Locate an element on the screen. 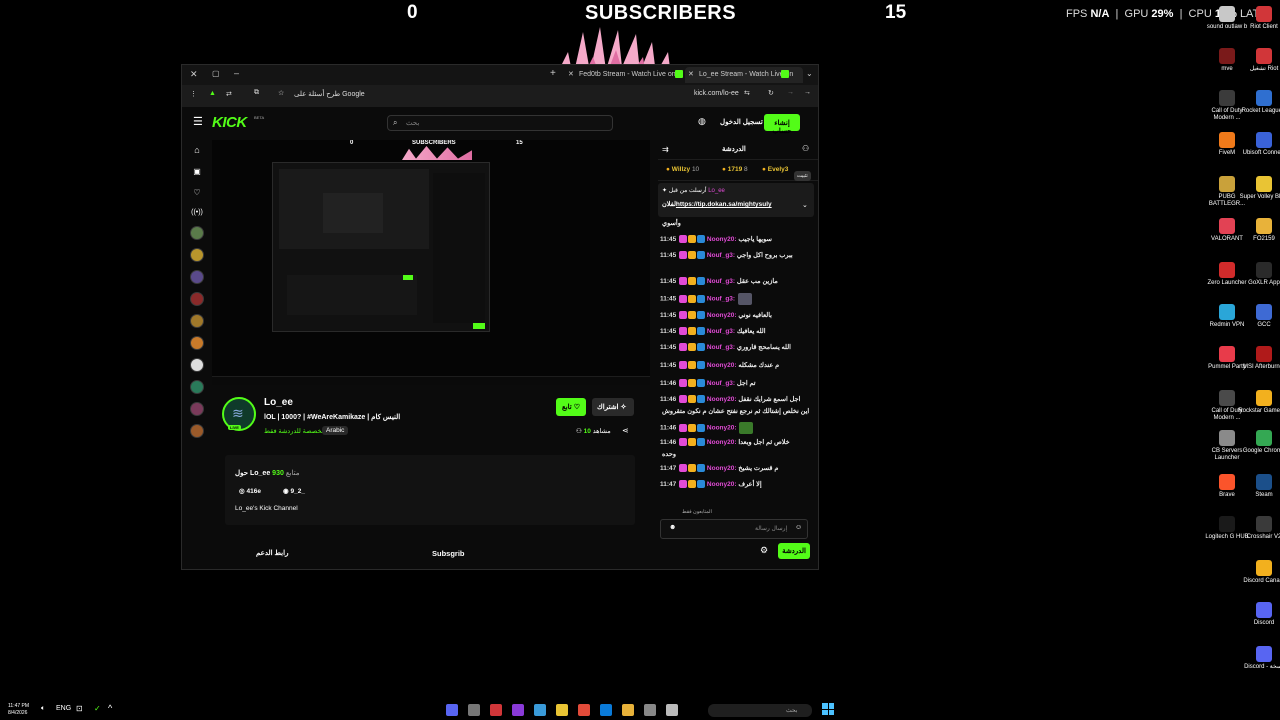 The image size is (1280, 720). desktop-icon: Discord Canary is located at coordinates (1259, 572).